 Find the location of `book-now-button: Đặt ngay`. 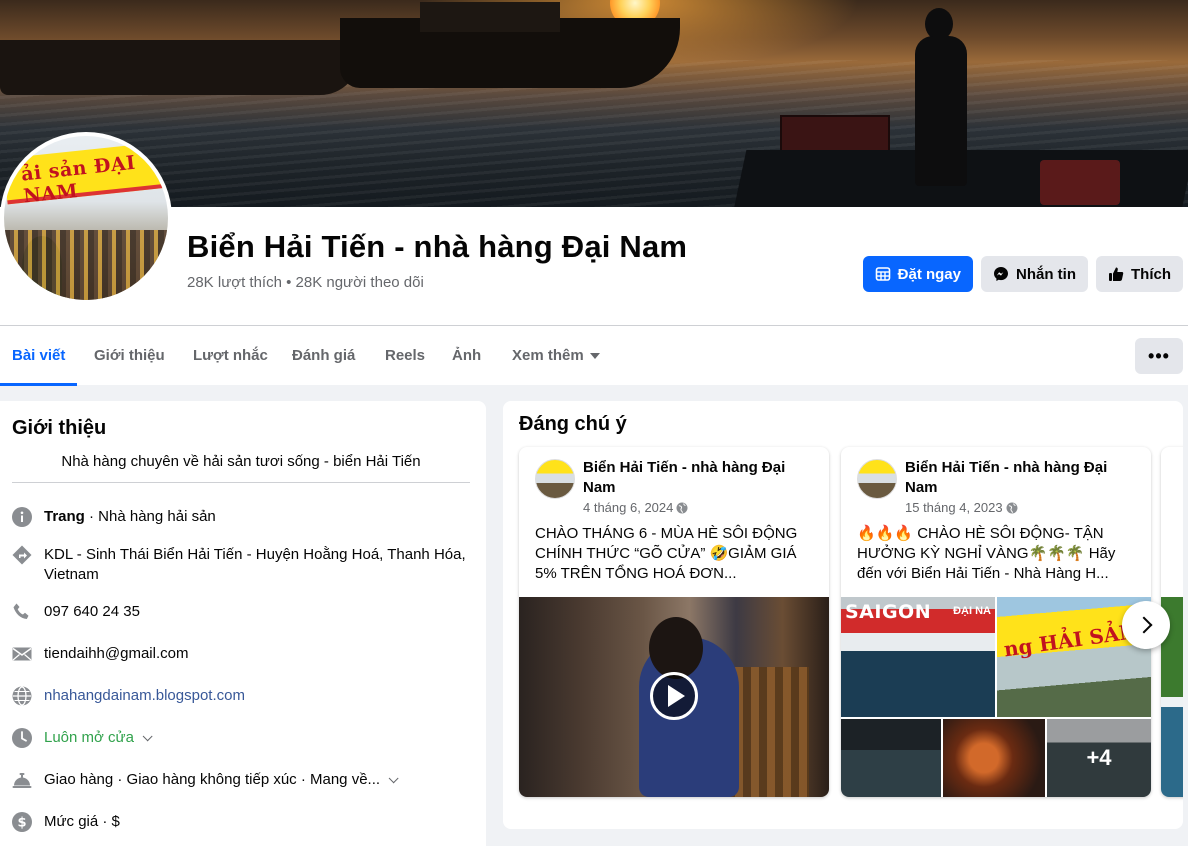

book-now-button: Đặt ngay is located at coordinates (917, 274).